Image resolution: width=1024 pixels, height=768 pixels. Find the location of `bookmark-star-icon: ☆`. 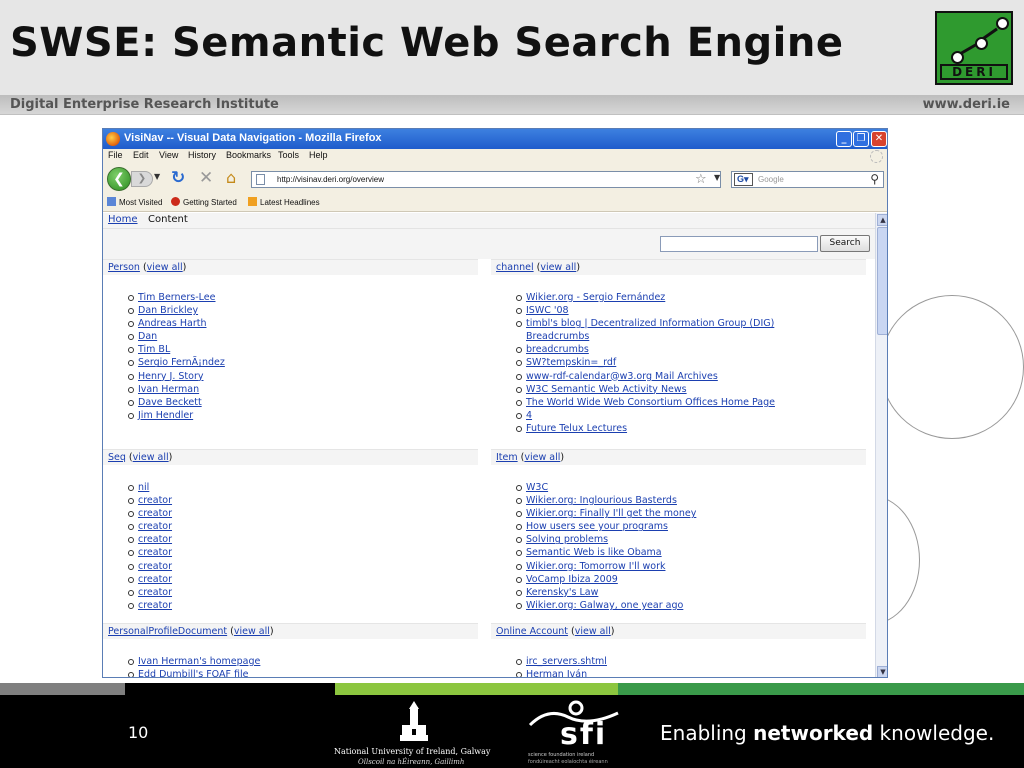

bookmark-star-icon: ☆ is located at coordinates (701, 179).